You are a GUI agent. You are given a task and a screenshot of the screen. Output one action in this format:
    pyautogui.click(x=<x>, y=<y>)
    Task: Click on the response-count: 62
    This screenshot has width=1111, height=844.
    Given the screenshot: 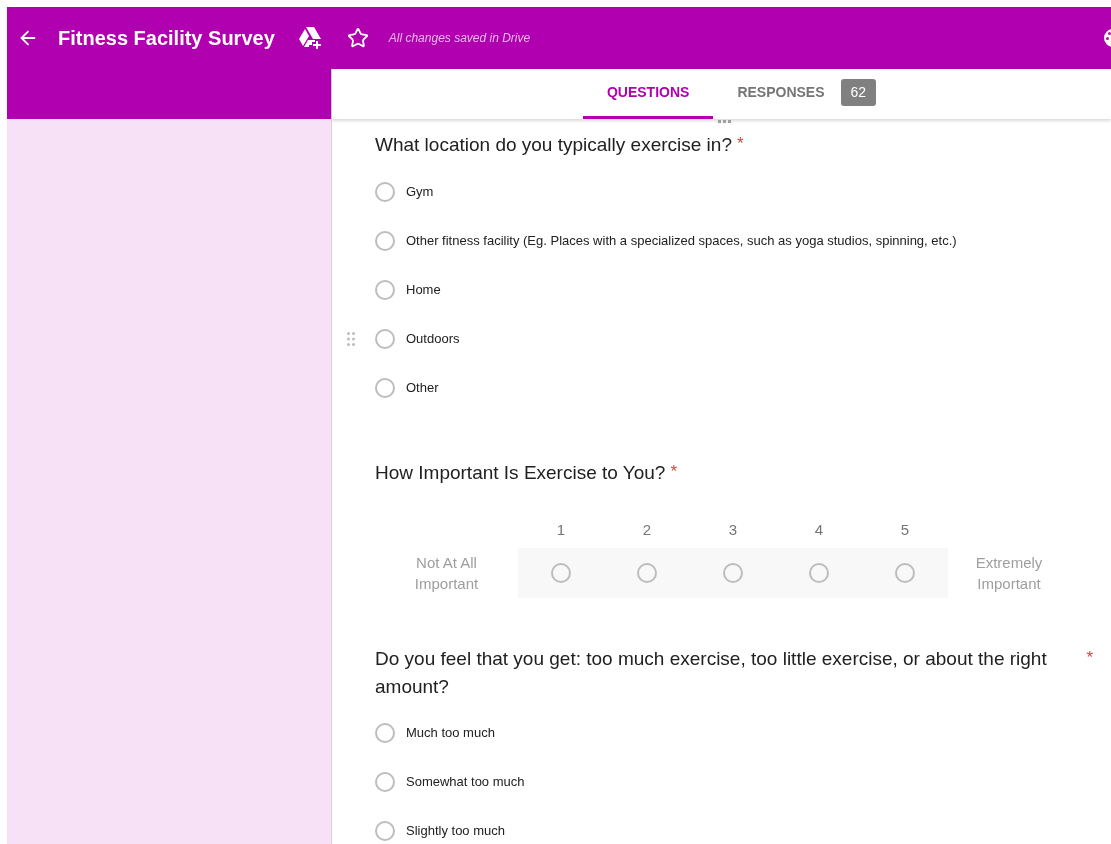 What is the action you would take?
    pyautogui.click(x=858, y=92)
    